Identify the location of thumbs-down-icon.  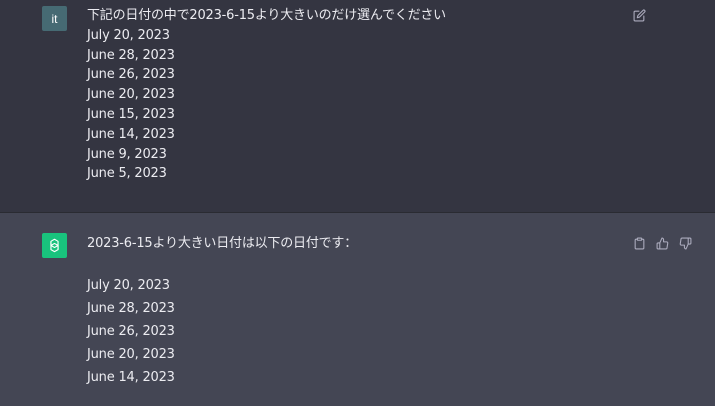
(685, 243).